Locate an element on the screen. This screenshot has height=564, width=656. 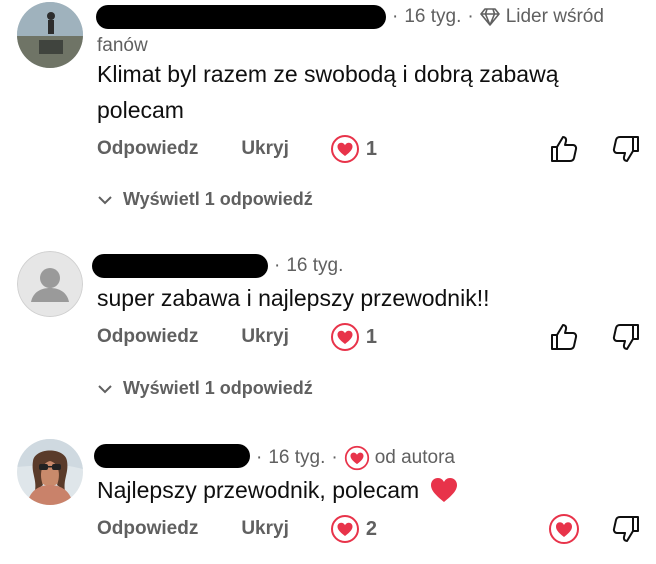
default-avatar-icon is located at coordinates (50, 284).